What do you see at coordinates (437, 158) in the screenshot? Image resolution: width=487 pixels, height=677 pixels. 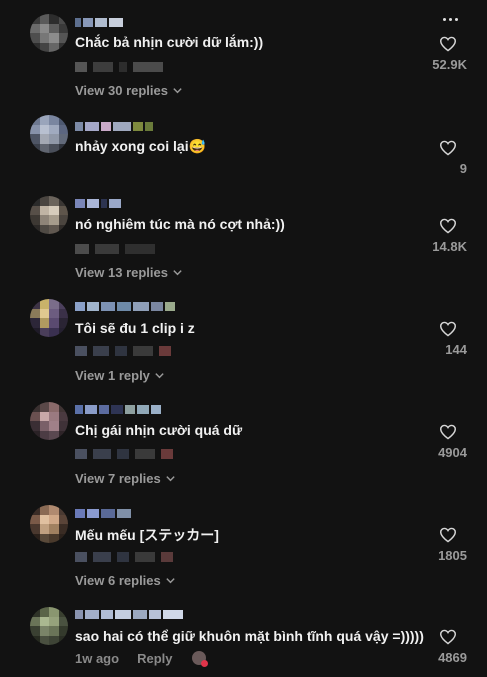 I see `like-button: 9` at bounding box center [437, 158].